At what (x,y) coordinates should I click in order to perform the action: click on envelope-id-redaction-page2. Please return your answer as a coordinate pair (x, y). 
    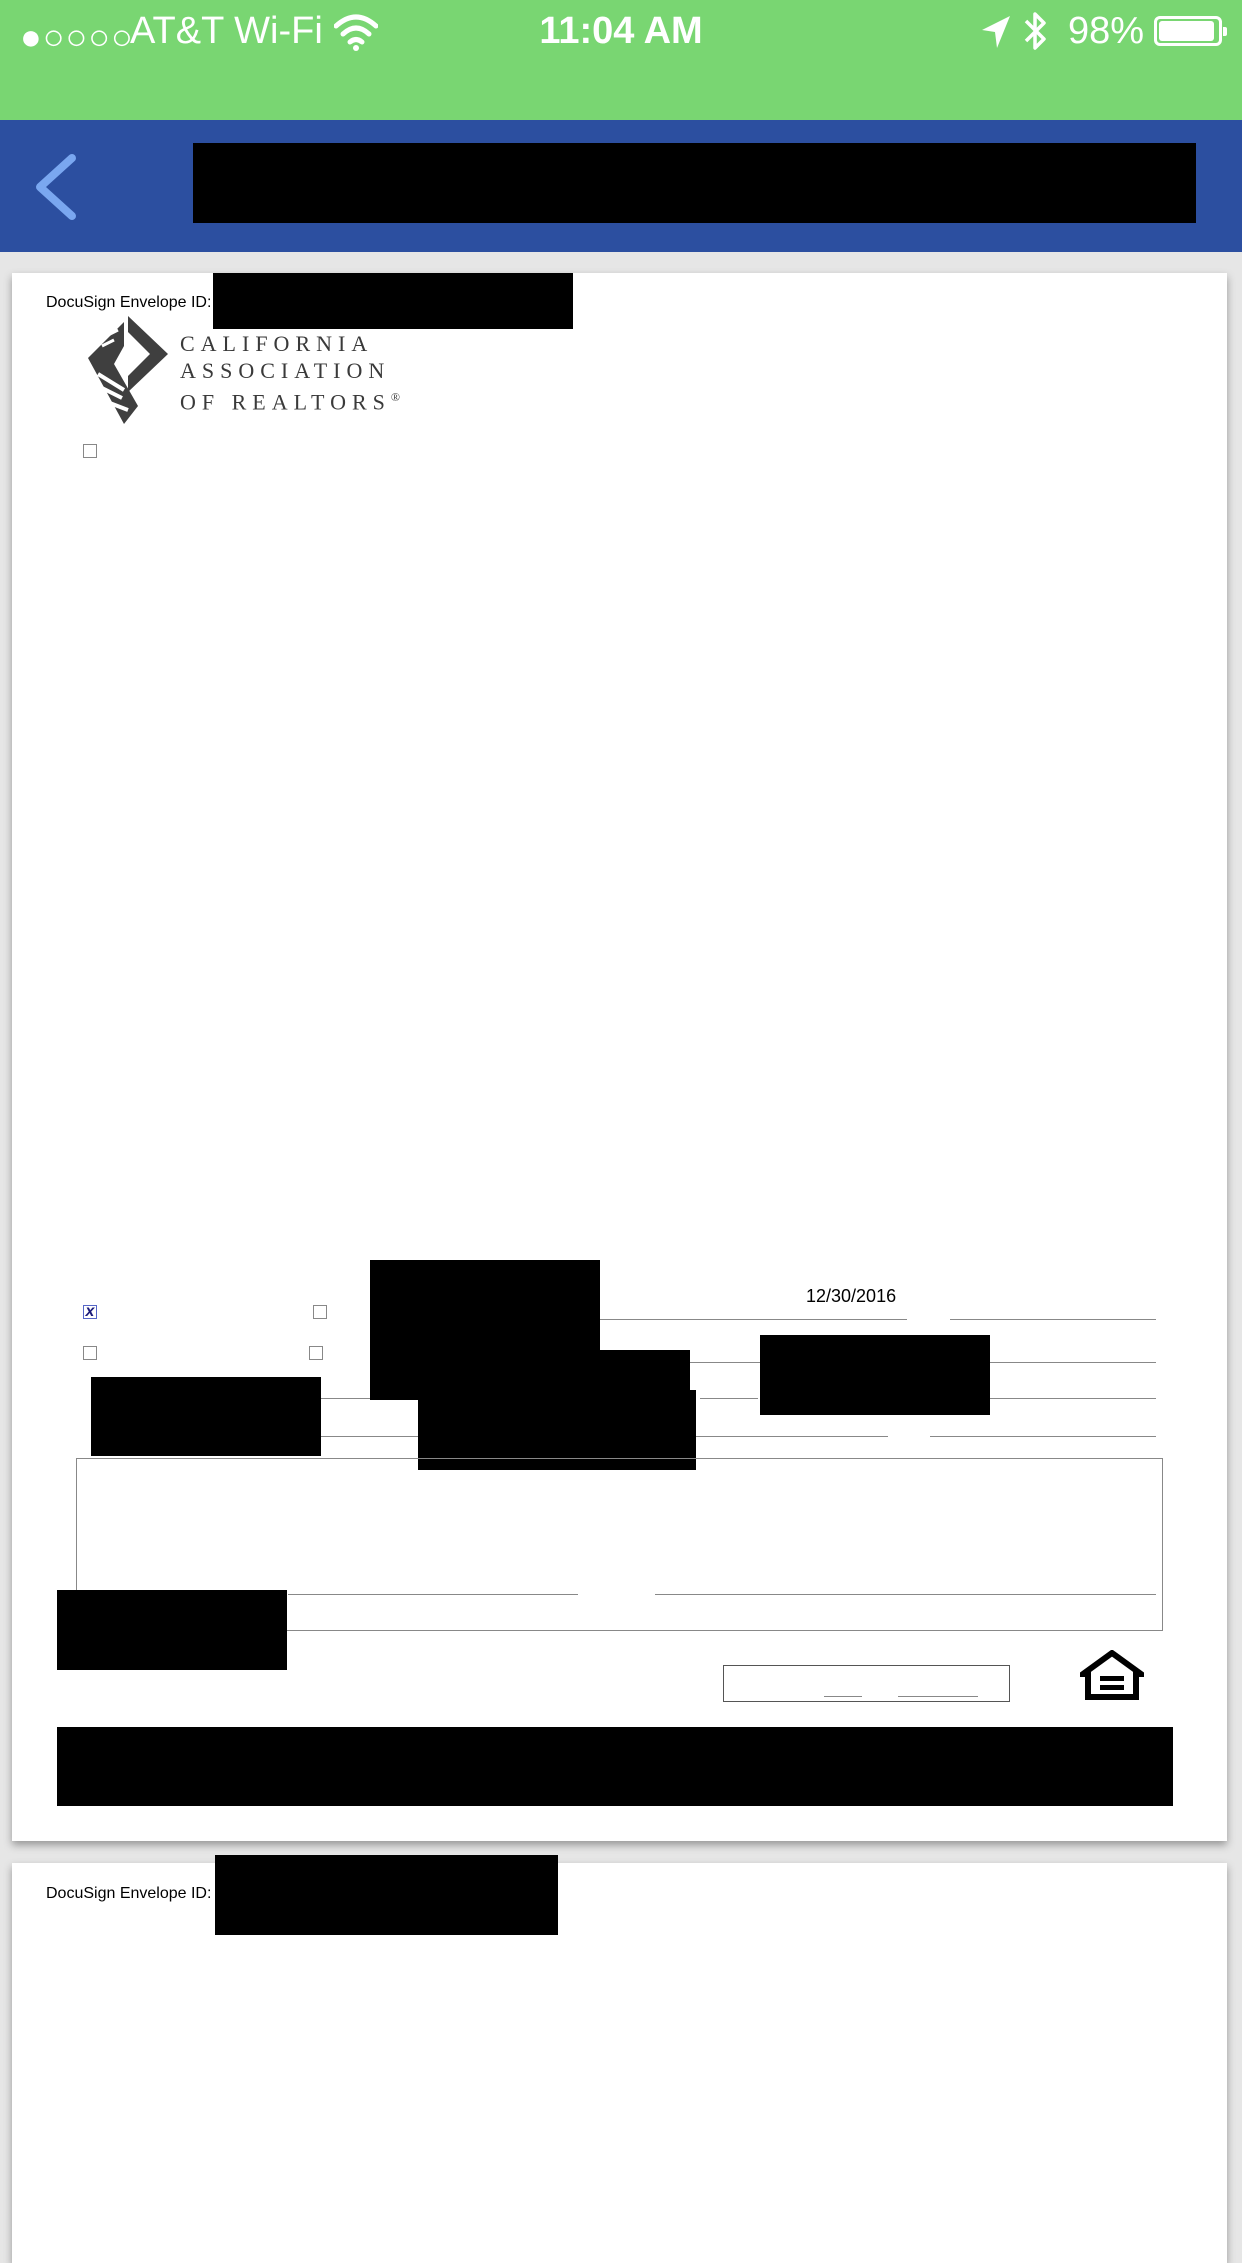
    Looking at the image, I should click on (386, 1895).